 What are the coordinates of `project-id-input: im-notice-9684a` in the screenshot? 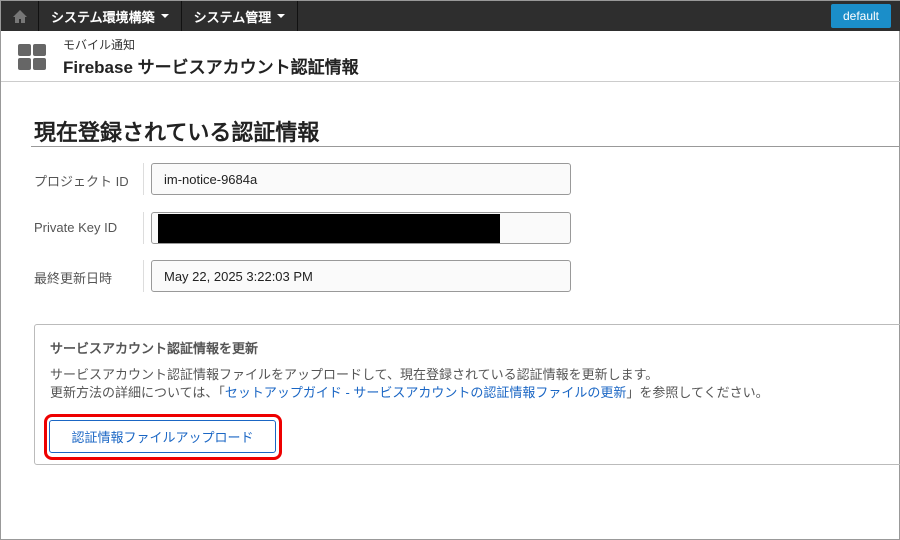 It's located at (361, 179).